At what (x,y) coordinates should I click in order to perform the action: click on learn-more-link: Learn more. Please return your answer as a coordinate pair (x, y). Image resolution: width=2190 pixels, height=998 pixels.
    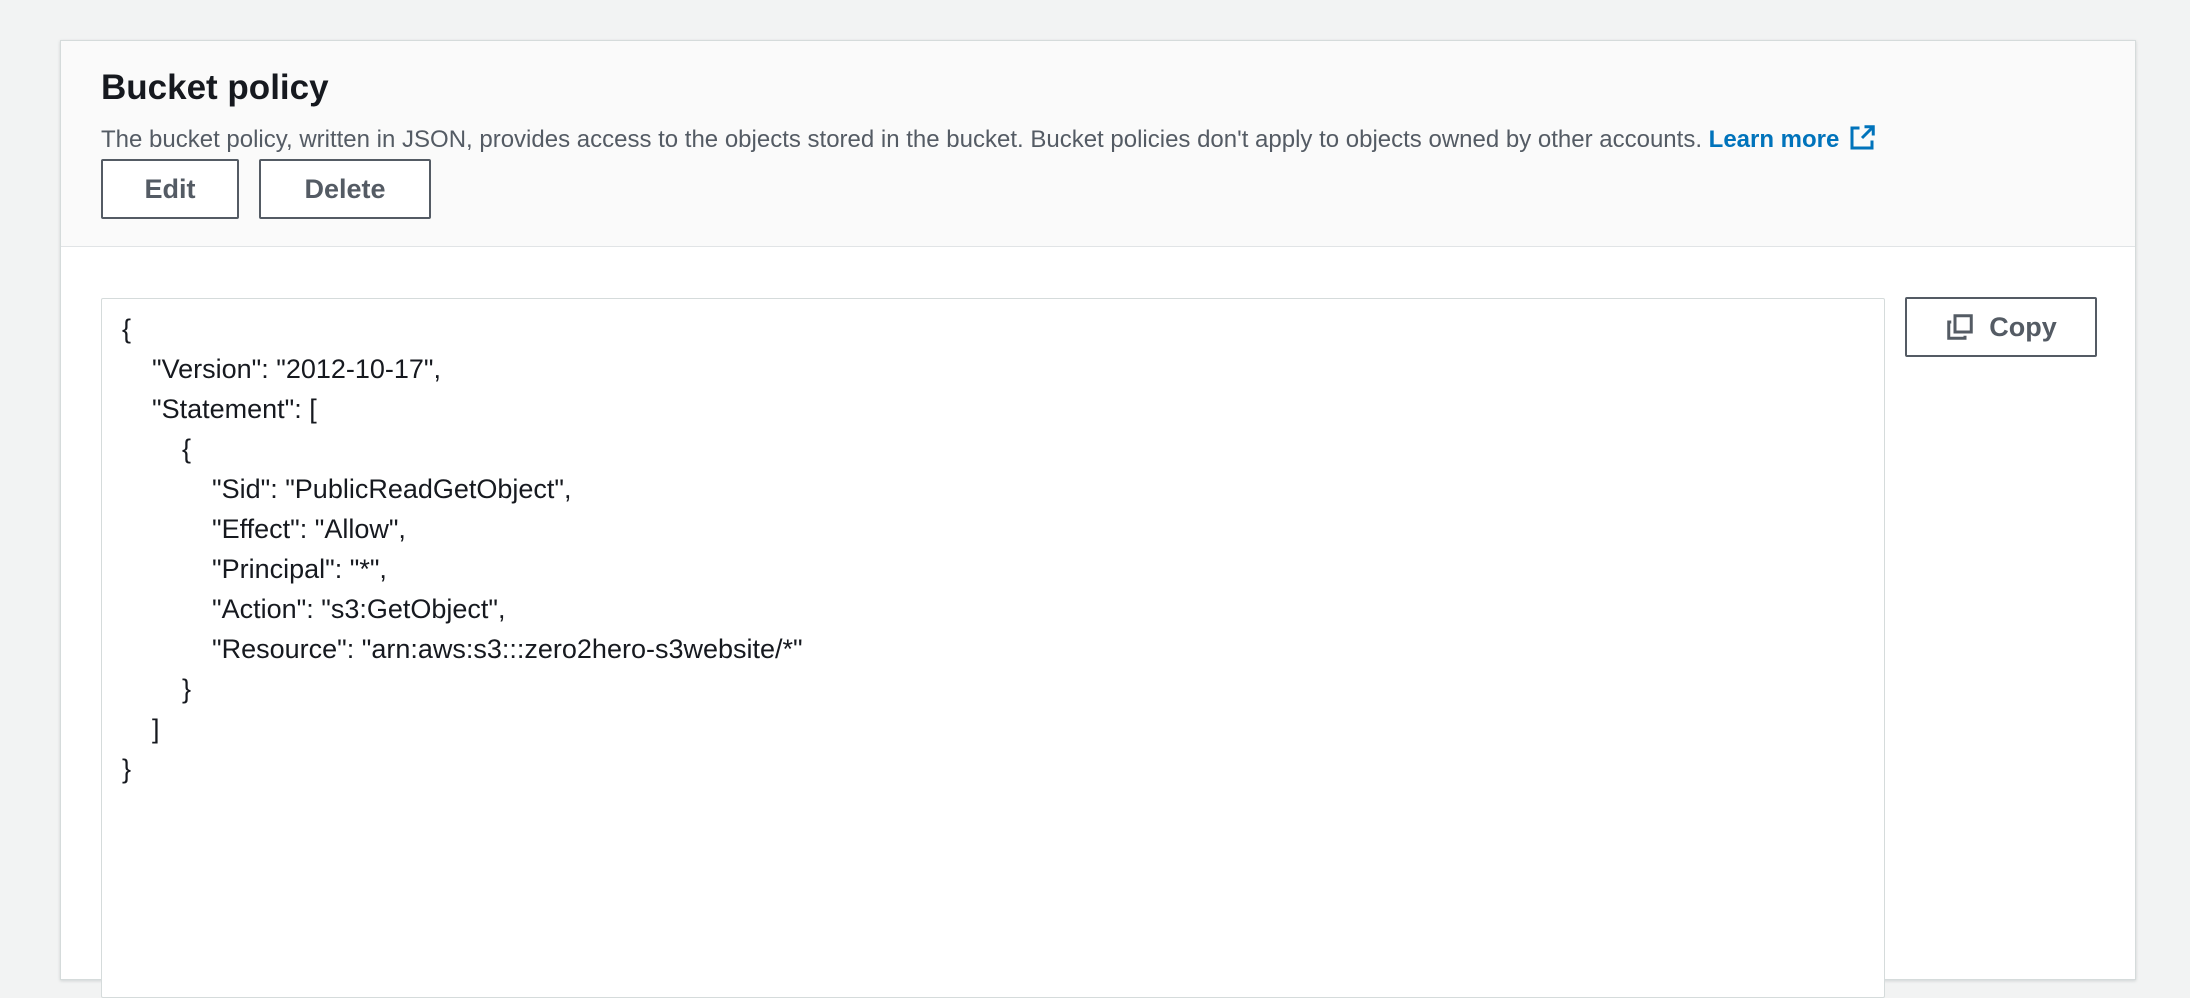
    Looking at the image, I should click on (1793, 139).